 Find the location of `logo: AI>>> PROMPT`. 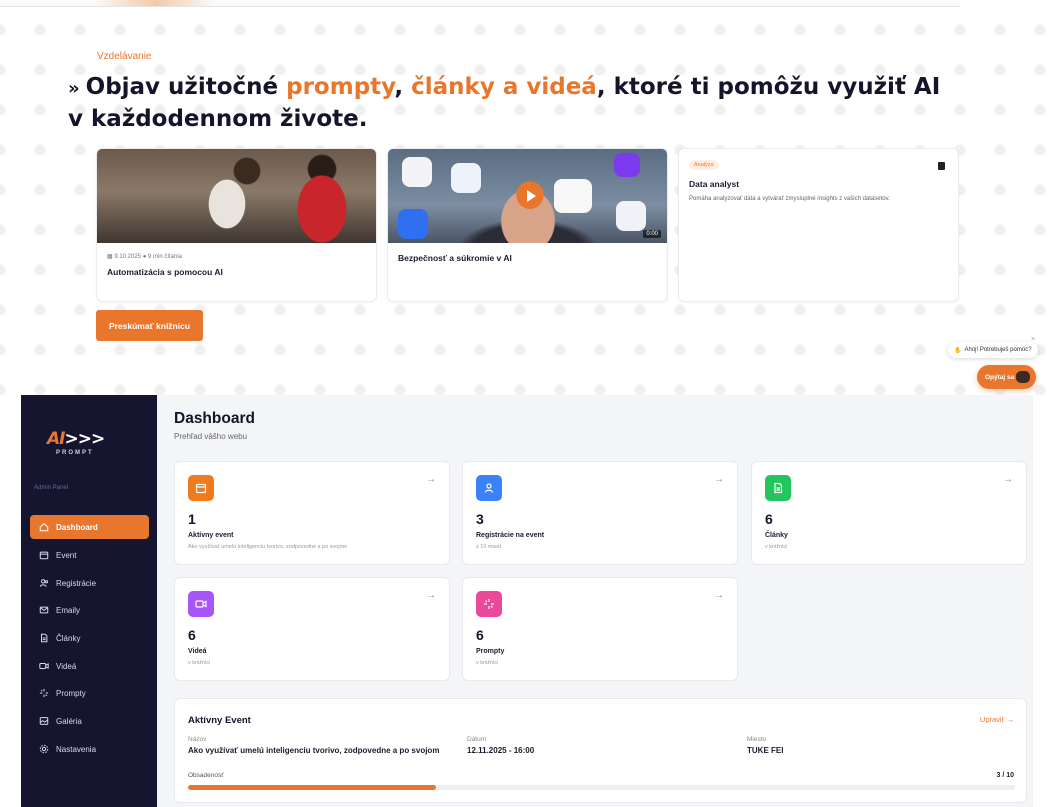

logo: AI>>> PROMPT is located at coordinates (82, 444).